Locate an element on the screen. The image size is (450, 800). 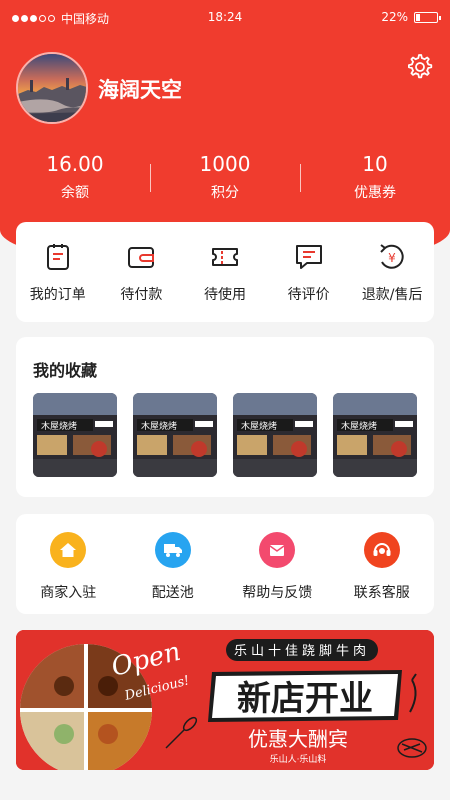
comment-icon is located at coordinates (308, 257).